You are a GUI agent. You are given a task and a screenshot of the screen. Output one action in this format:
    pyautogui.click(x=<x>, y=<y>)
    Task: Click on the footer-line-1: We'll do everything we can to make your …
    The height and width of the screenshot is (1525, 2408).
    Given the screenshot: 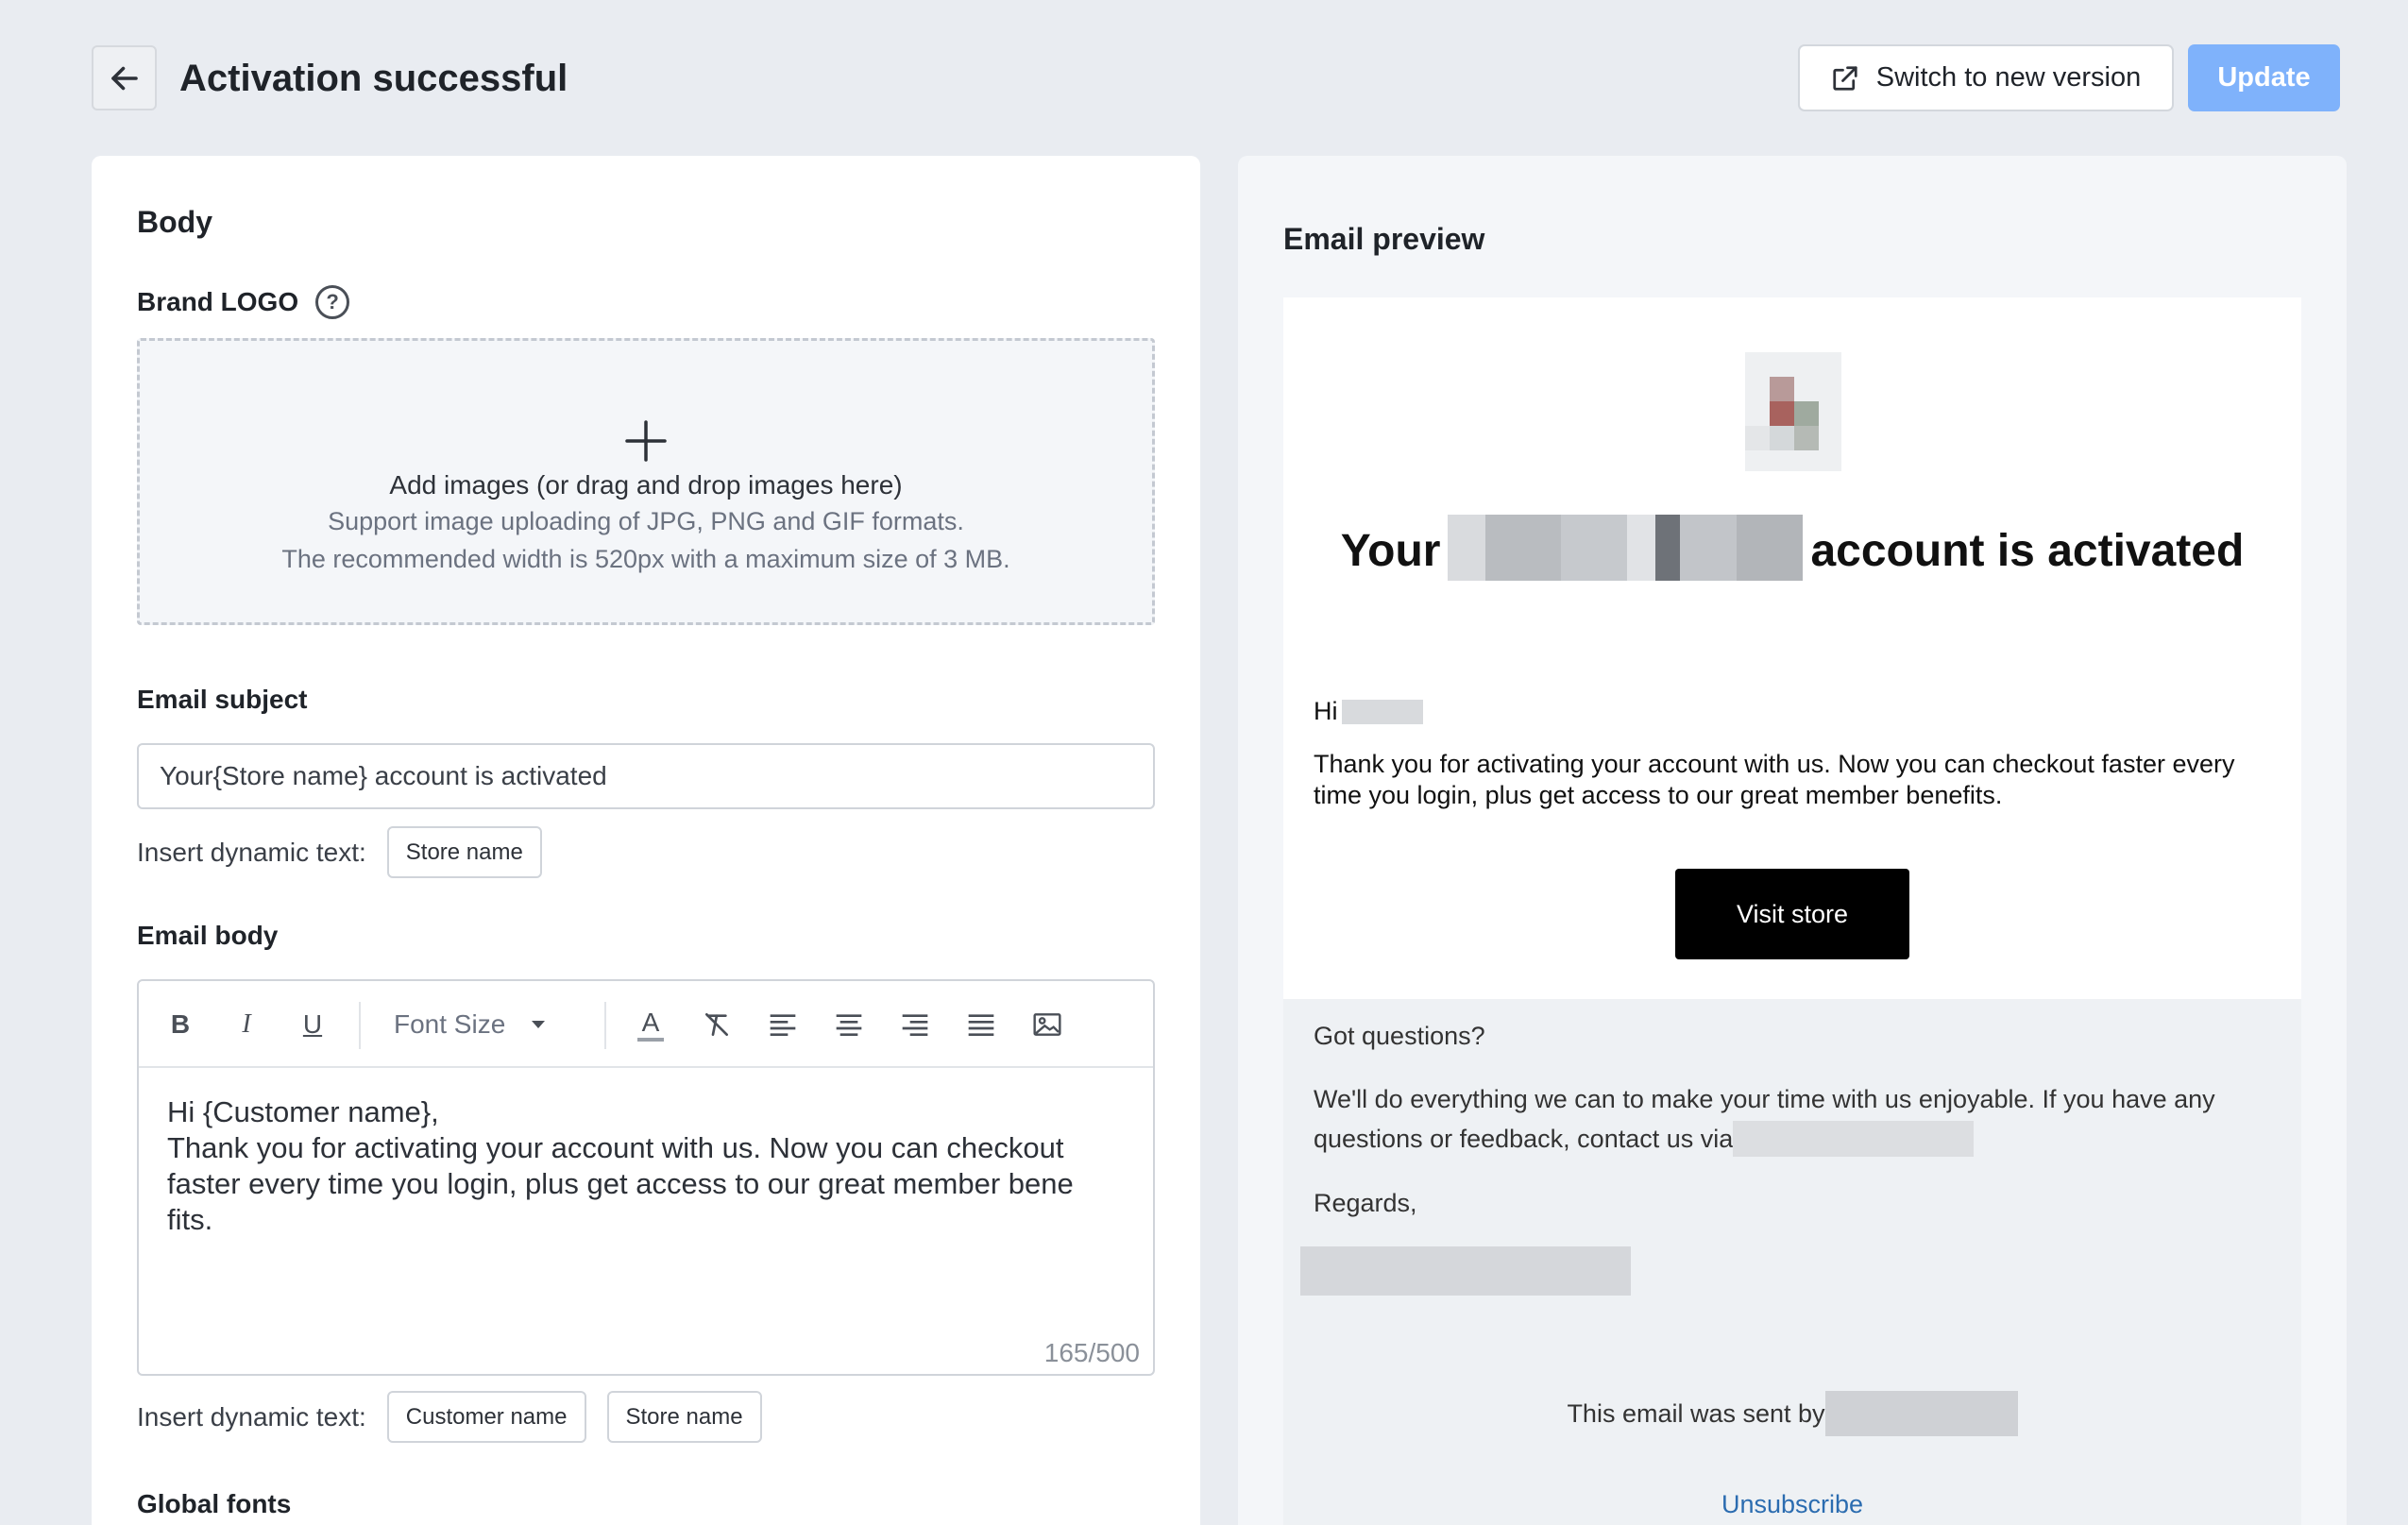 What is the action you would take?
    pyautogui.click(x=1764, y=1099)
    